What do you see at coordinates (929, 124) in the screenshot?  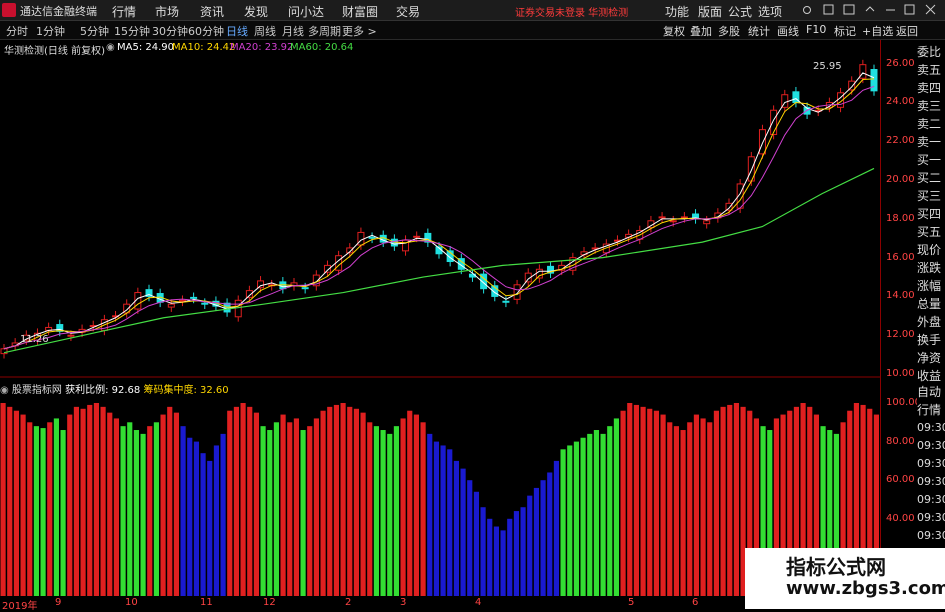 I see `side-item: 卖二` at bounding box center [929, 124].